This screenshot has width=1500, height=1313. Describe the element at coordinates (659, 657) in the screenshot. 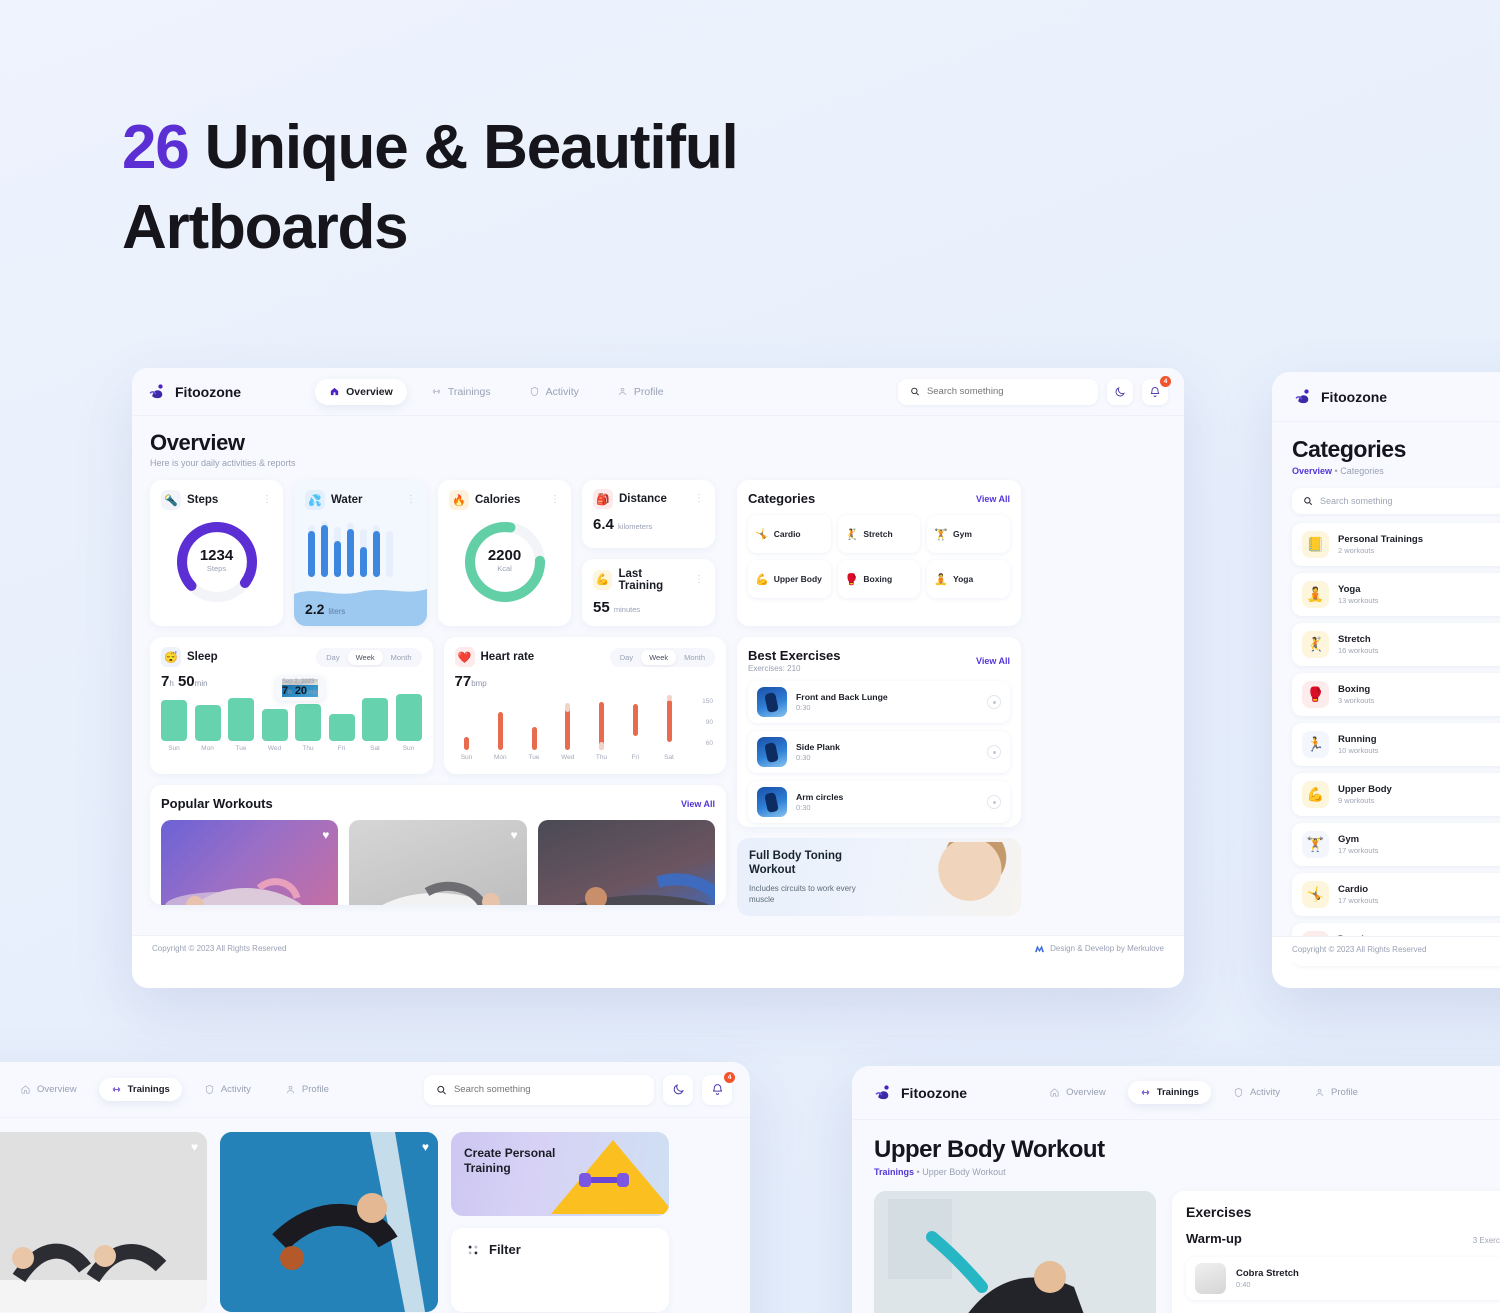

I see `hr-seg-week: Week` at that location.